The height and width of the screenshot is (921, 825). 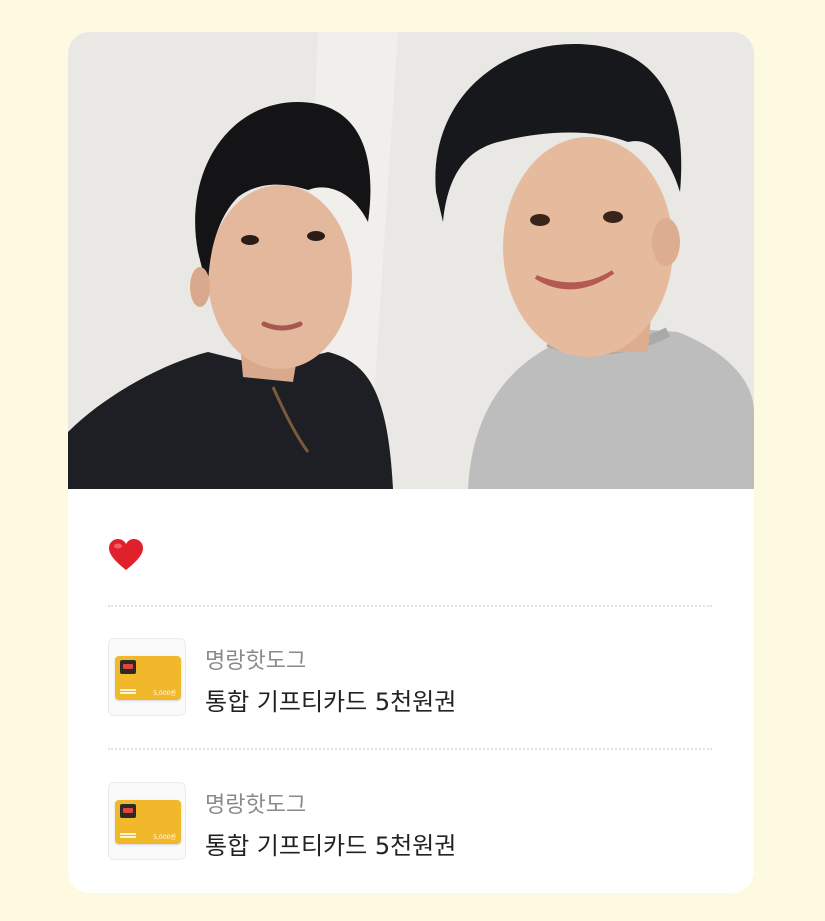 I want to click on heart-emoji, so click(x=126, y=555).